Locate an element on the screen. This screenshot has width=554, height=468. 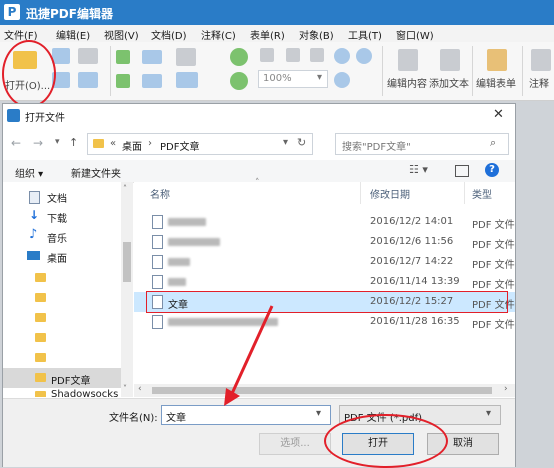
app-logo-icon: P is located at coordinates (12, 12).